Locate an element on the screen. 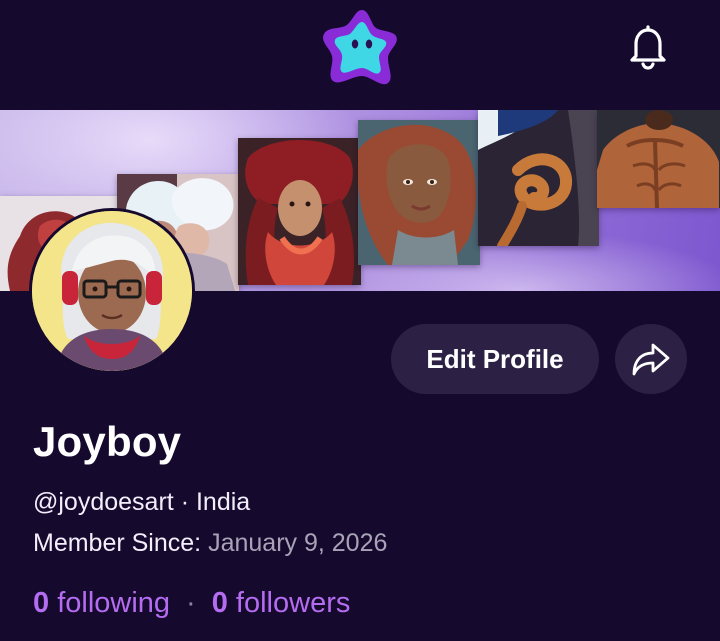 This screenshot has width=720, height=641. member-since: Member Since: January 9, 2026 is located at coordinates (210, 543).